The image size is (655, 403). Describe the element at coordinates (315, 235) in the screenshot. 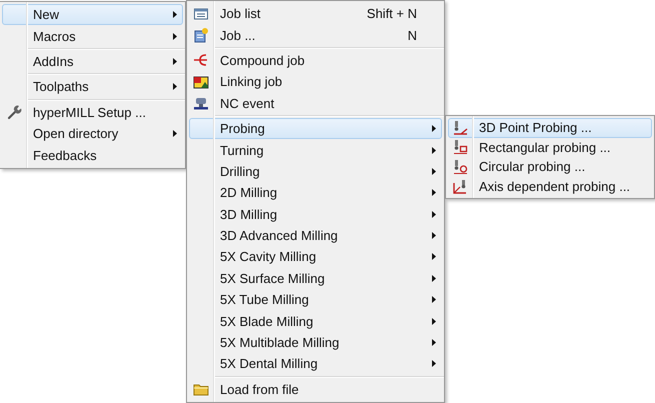

I see `menu-item: 3D Advanced Milling` at that location.